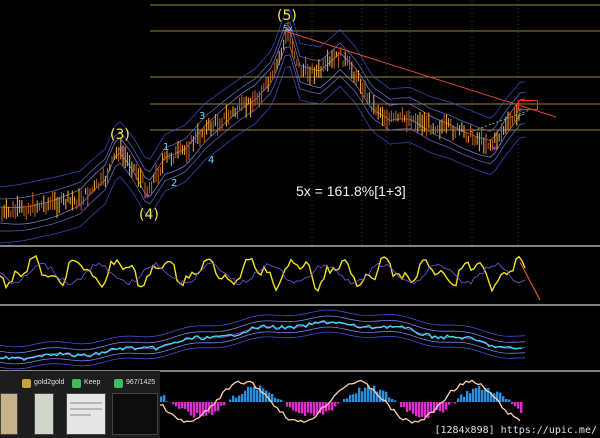 The height and width of the screenshot is (438, 600). I want to click on window-thumbnail-left, so click(9, 414).